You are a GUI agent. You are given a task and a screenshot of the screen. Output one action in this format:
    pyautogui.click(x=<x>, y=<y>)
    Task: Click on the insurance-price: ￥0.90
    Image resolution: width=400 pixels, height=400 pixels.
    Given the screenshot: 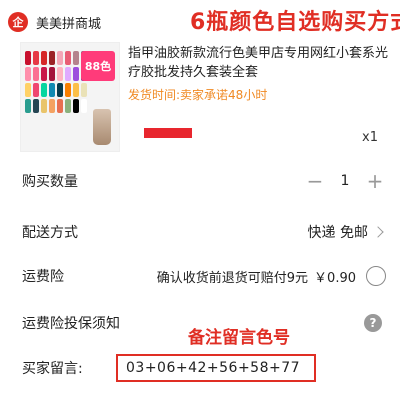 What is the action you would take?
    pyautogui.click(x=335, y=278)
    